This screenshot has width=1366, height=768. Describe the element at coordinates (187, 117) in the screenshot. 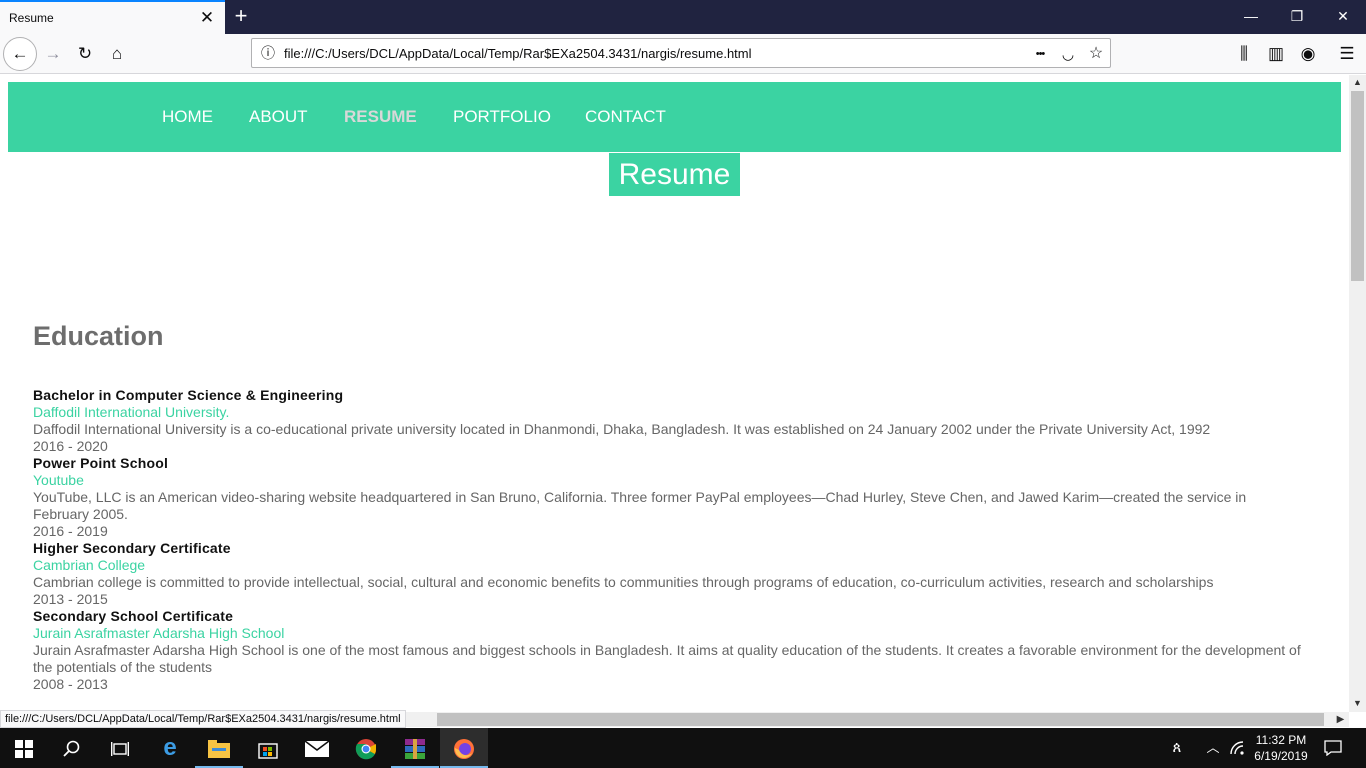

I see `nav-home: HOME` at that location.